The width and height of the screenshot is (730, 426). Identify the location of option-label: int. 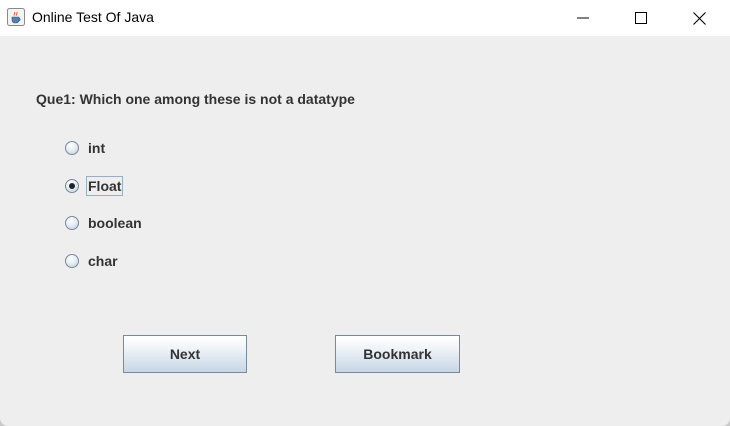
(97, 148).